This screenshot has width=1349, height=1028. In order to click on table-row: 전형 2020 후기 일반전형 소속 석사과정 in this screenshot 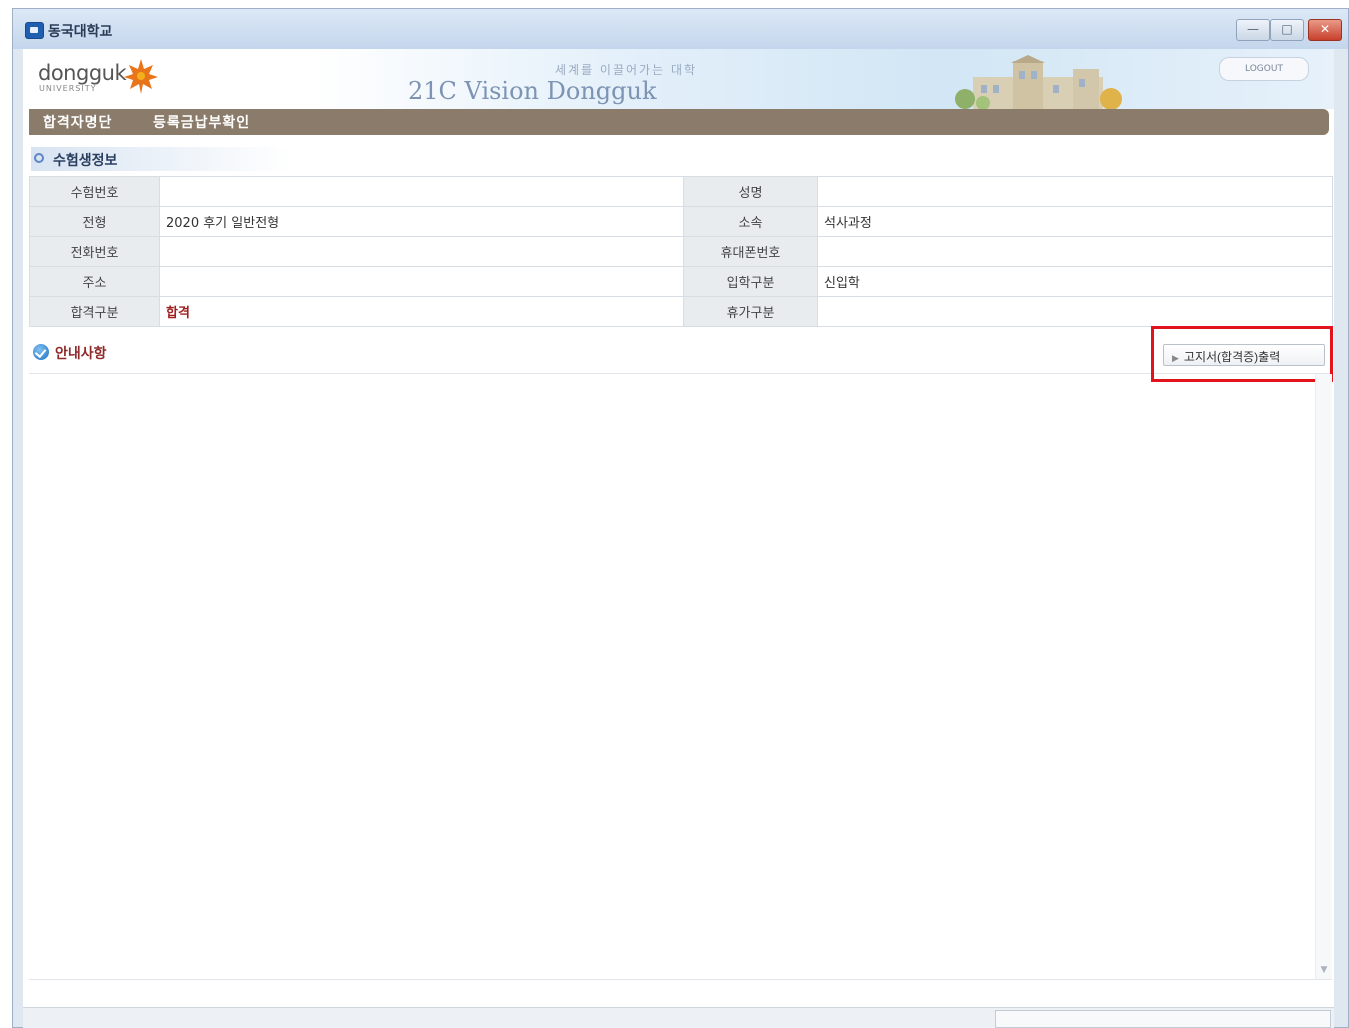, I will do `click(681, 221)`.